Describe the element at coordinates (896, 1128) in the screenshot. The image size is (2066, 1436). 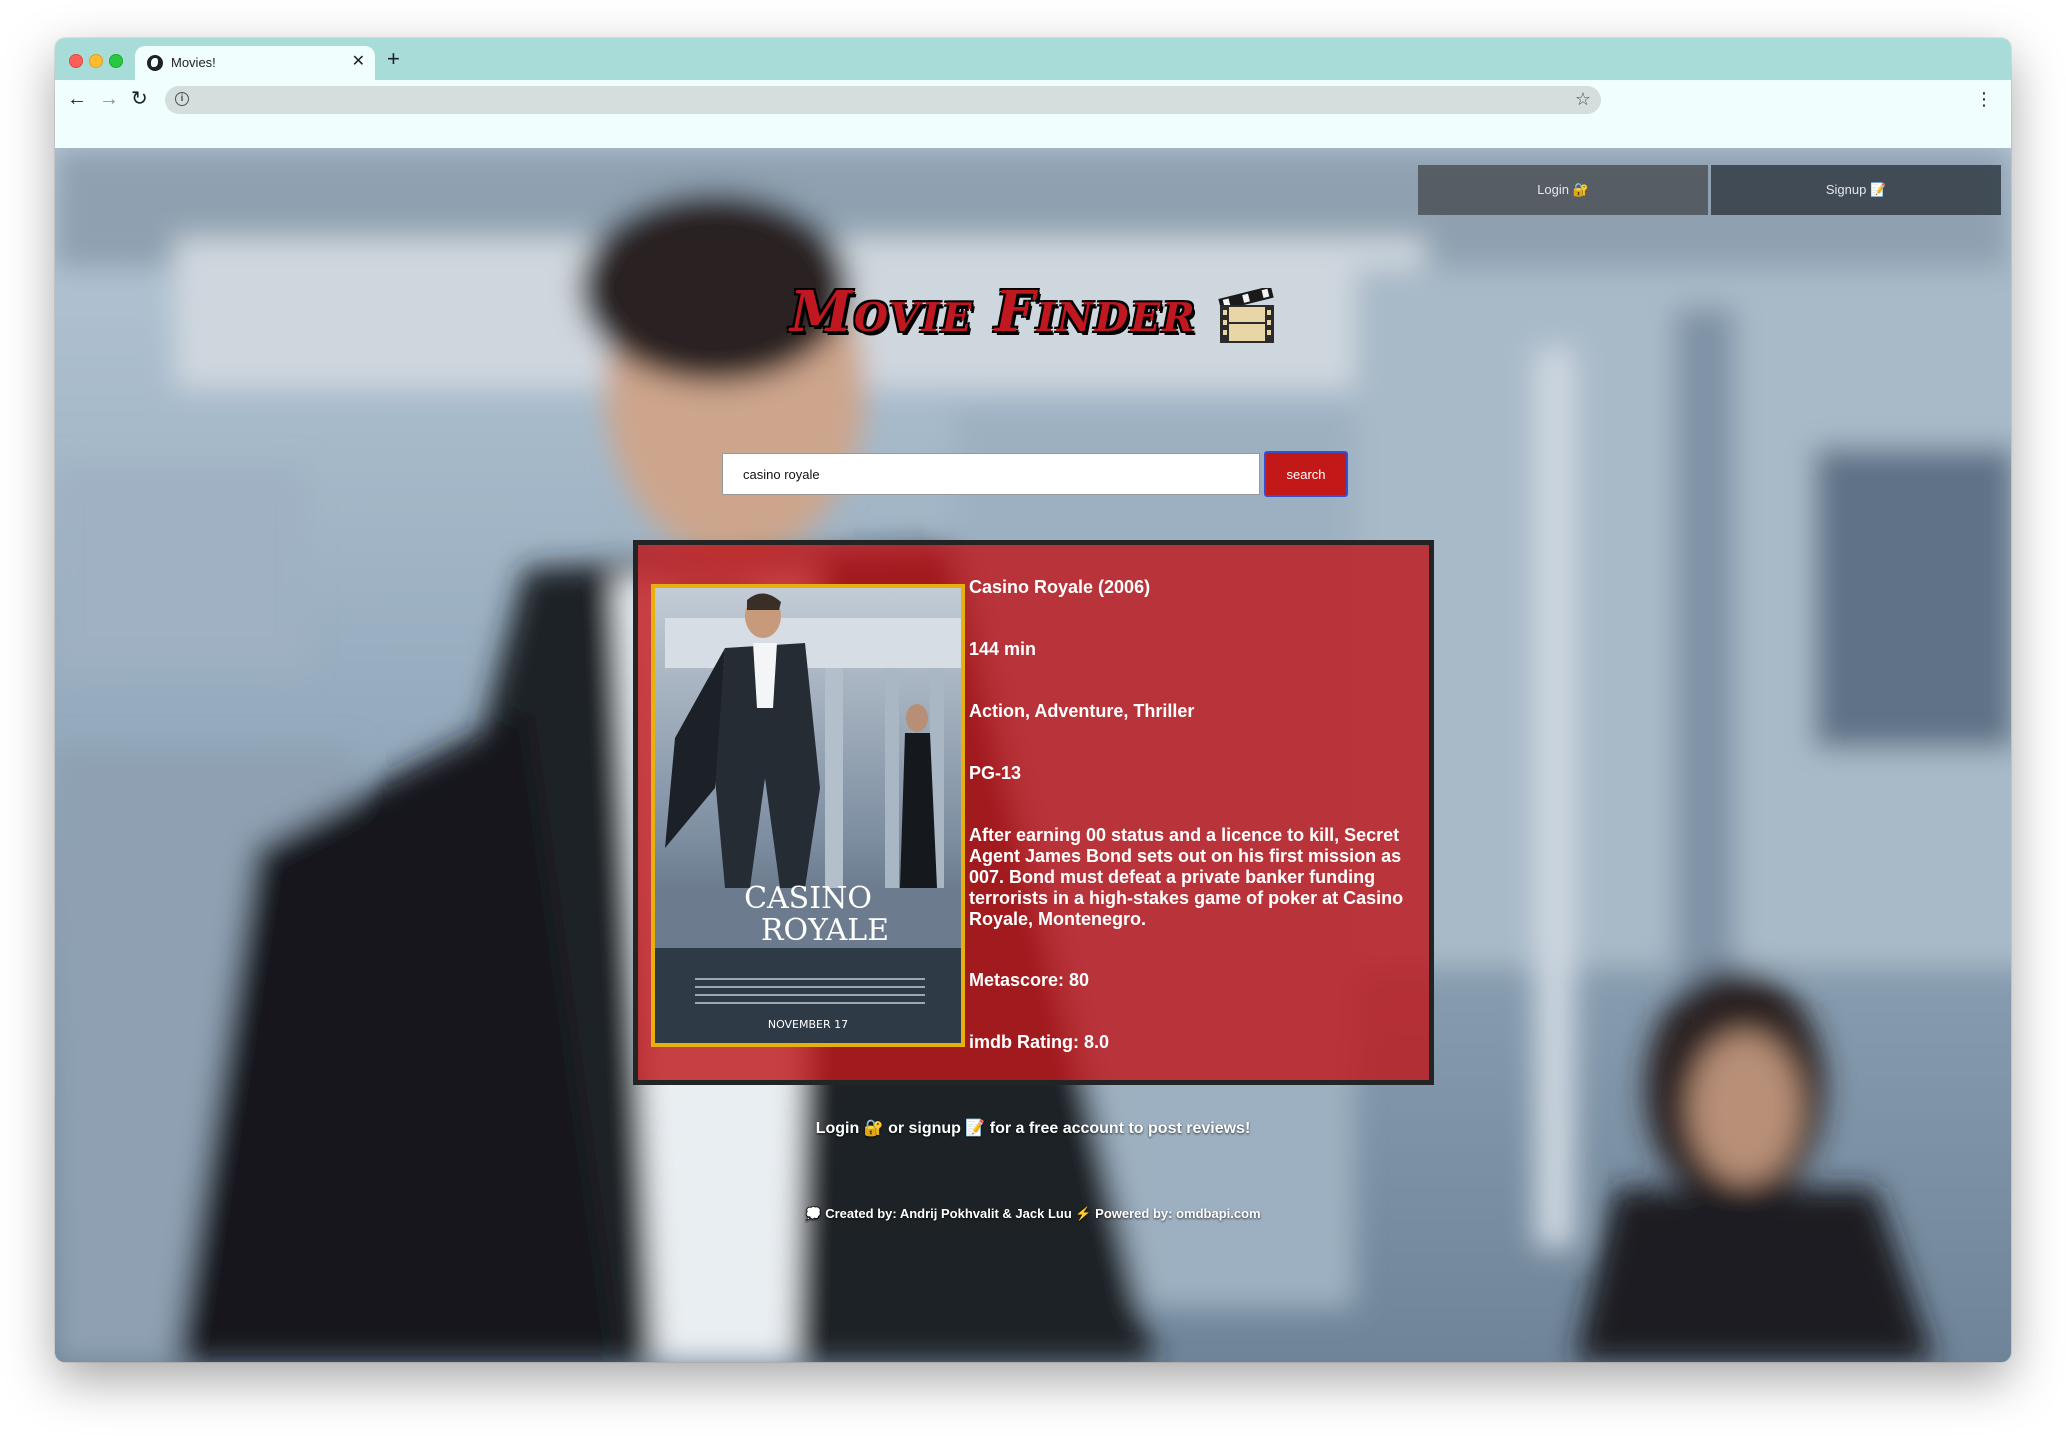
I see `cta-or-text: or` at that location.